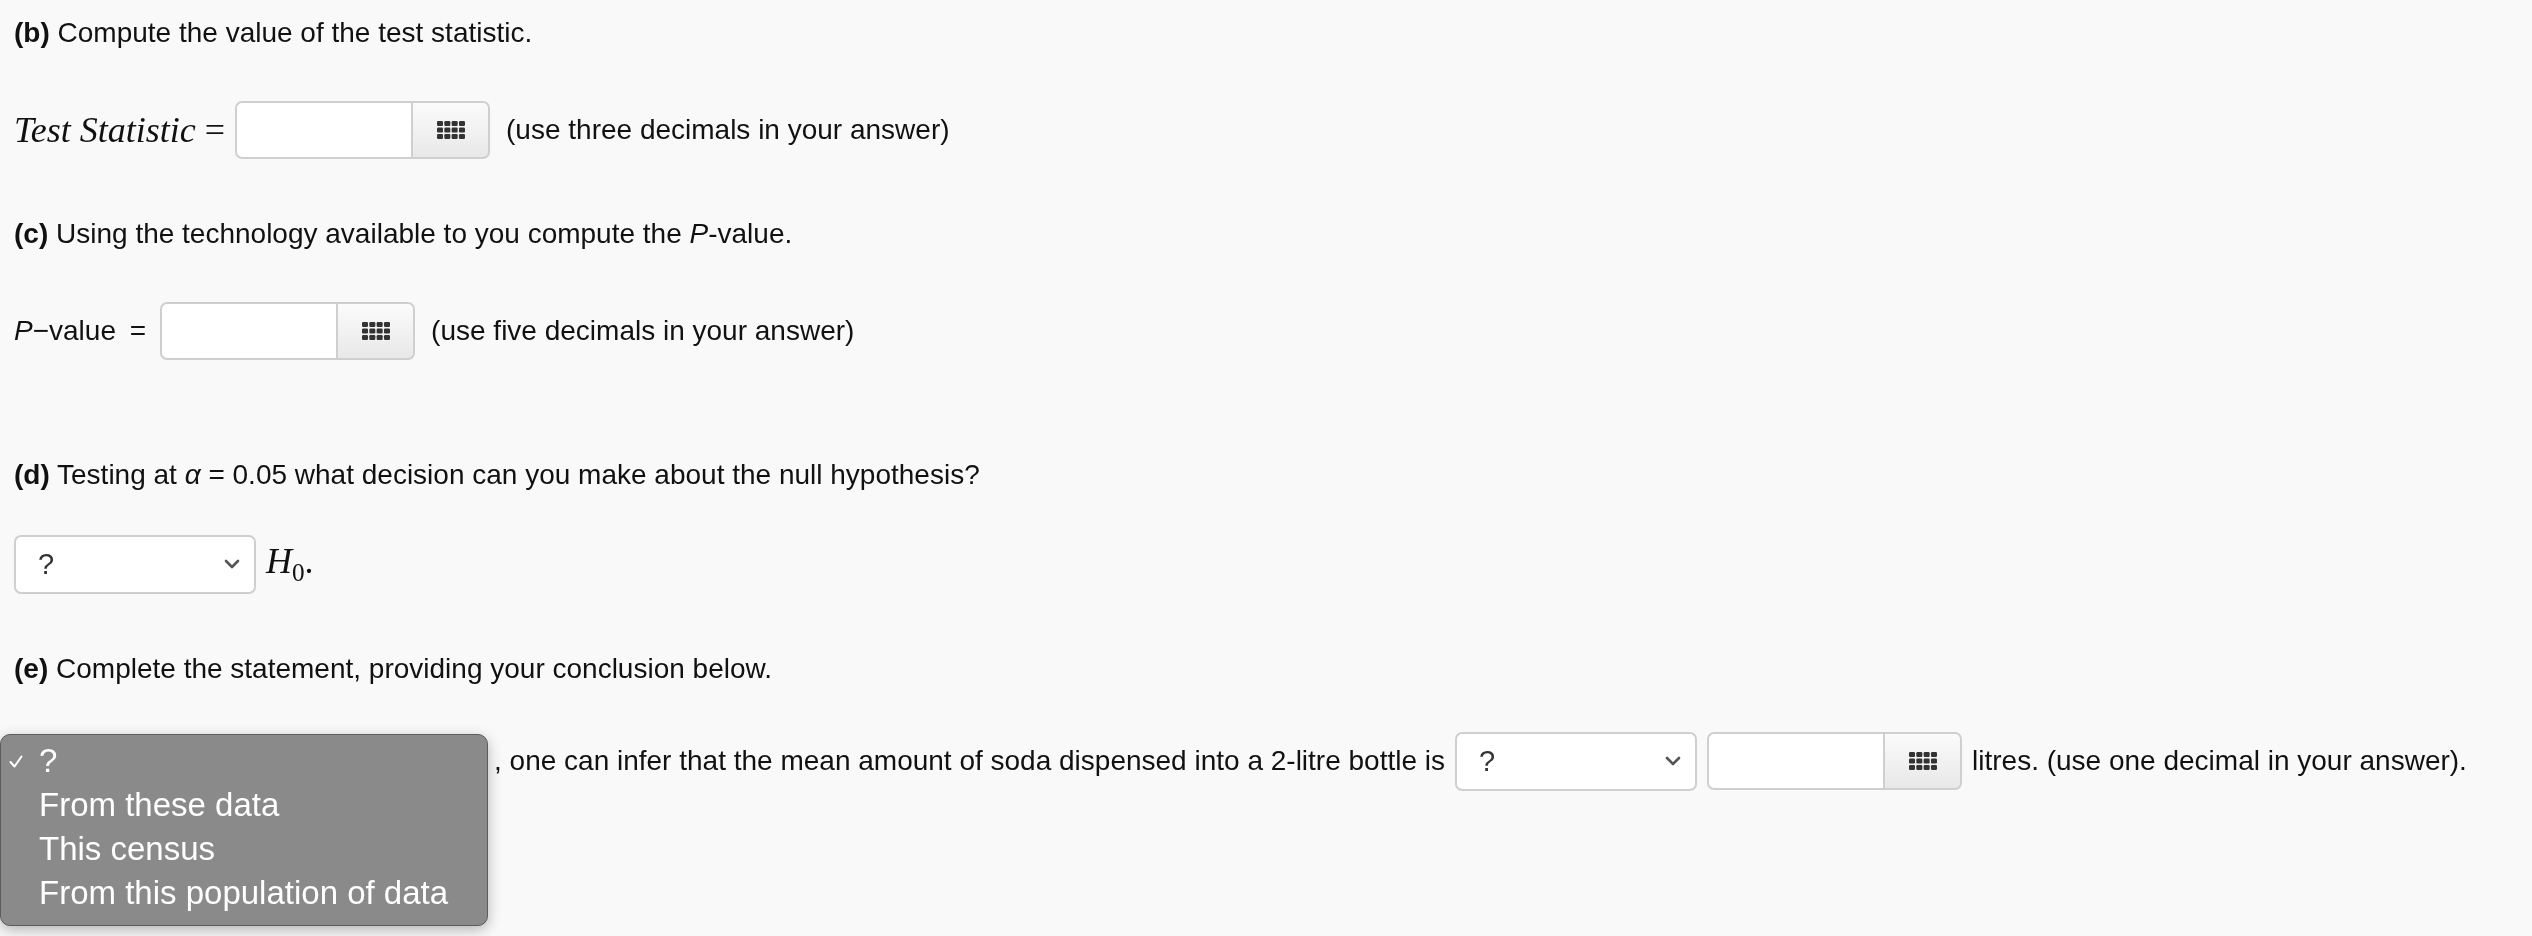 The height and width of the screenshot is (936, 2532). What do you see at coordinates (244, 761) in the screenshot?
I see `menu-option: ?` at bounding box center [244, 761].